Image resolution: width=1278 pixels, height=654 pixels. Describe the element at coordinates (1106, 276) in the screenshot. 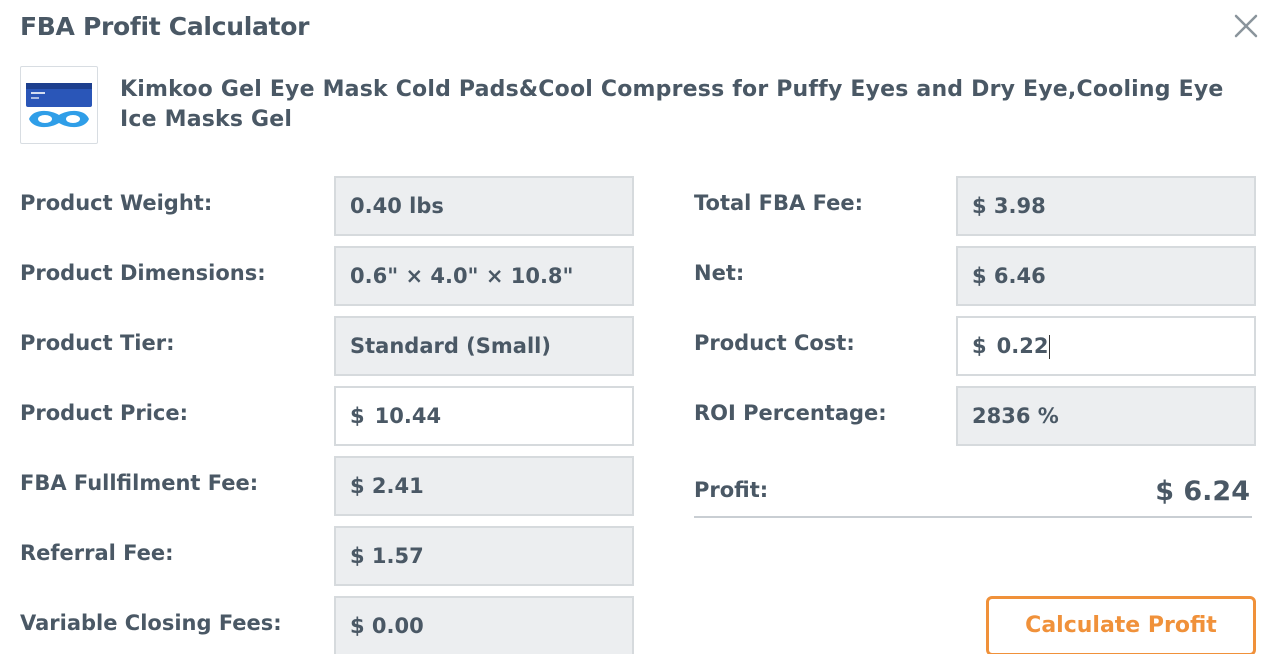

I see `net-field: $ 6.46` at that location.